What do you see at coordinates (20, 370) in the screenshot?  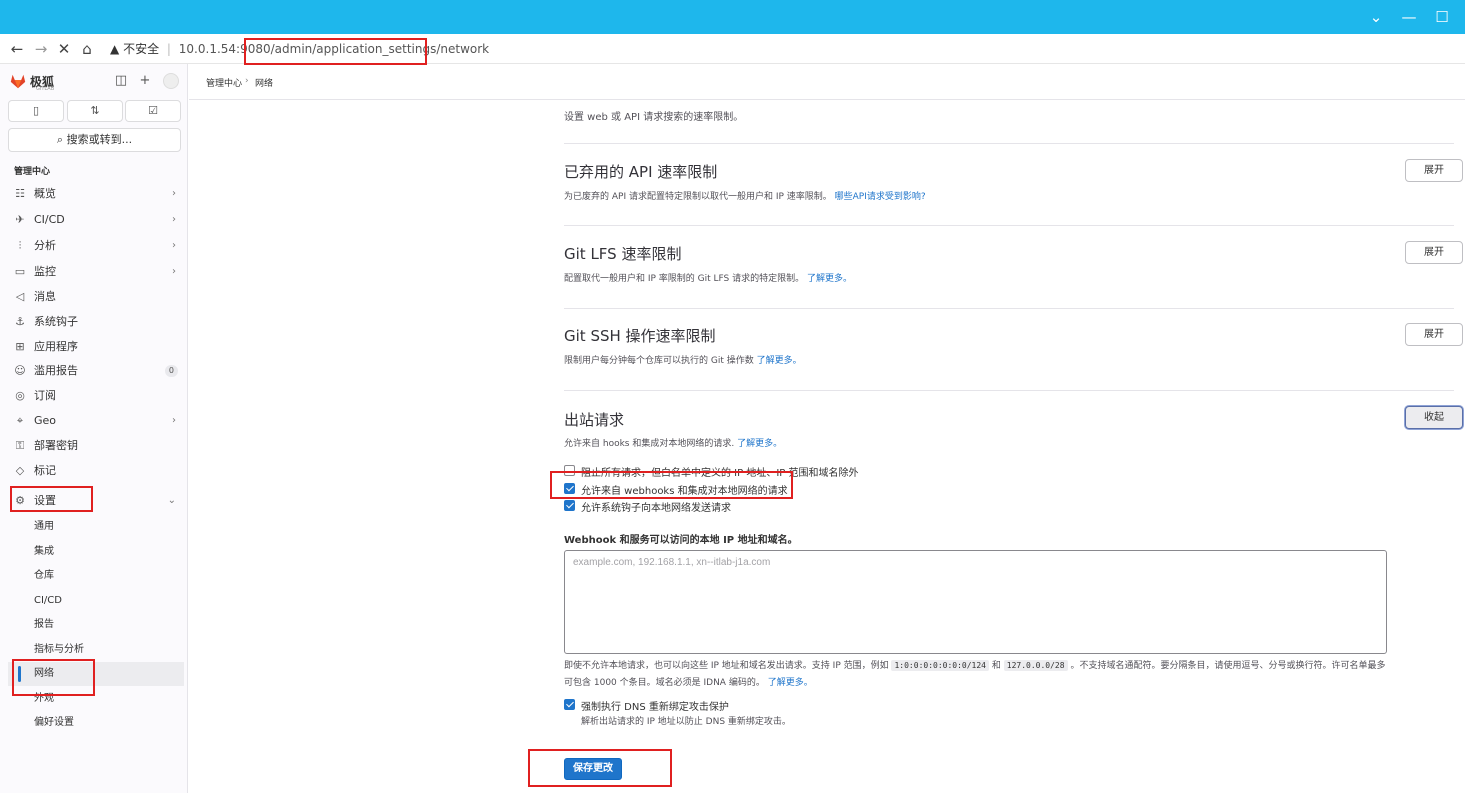 I see `smiley-icon: ☺` at bounding box center [20, 370].